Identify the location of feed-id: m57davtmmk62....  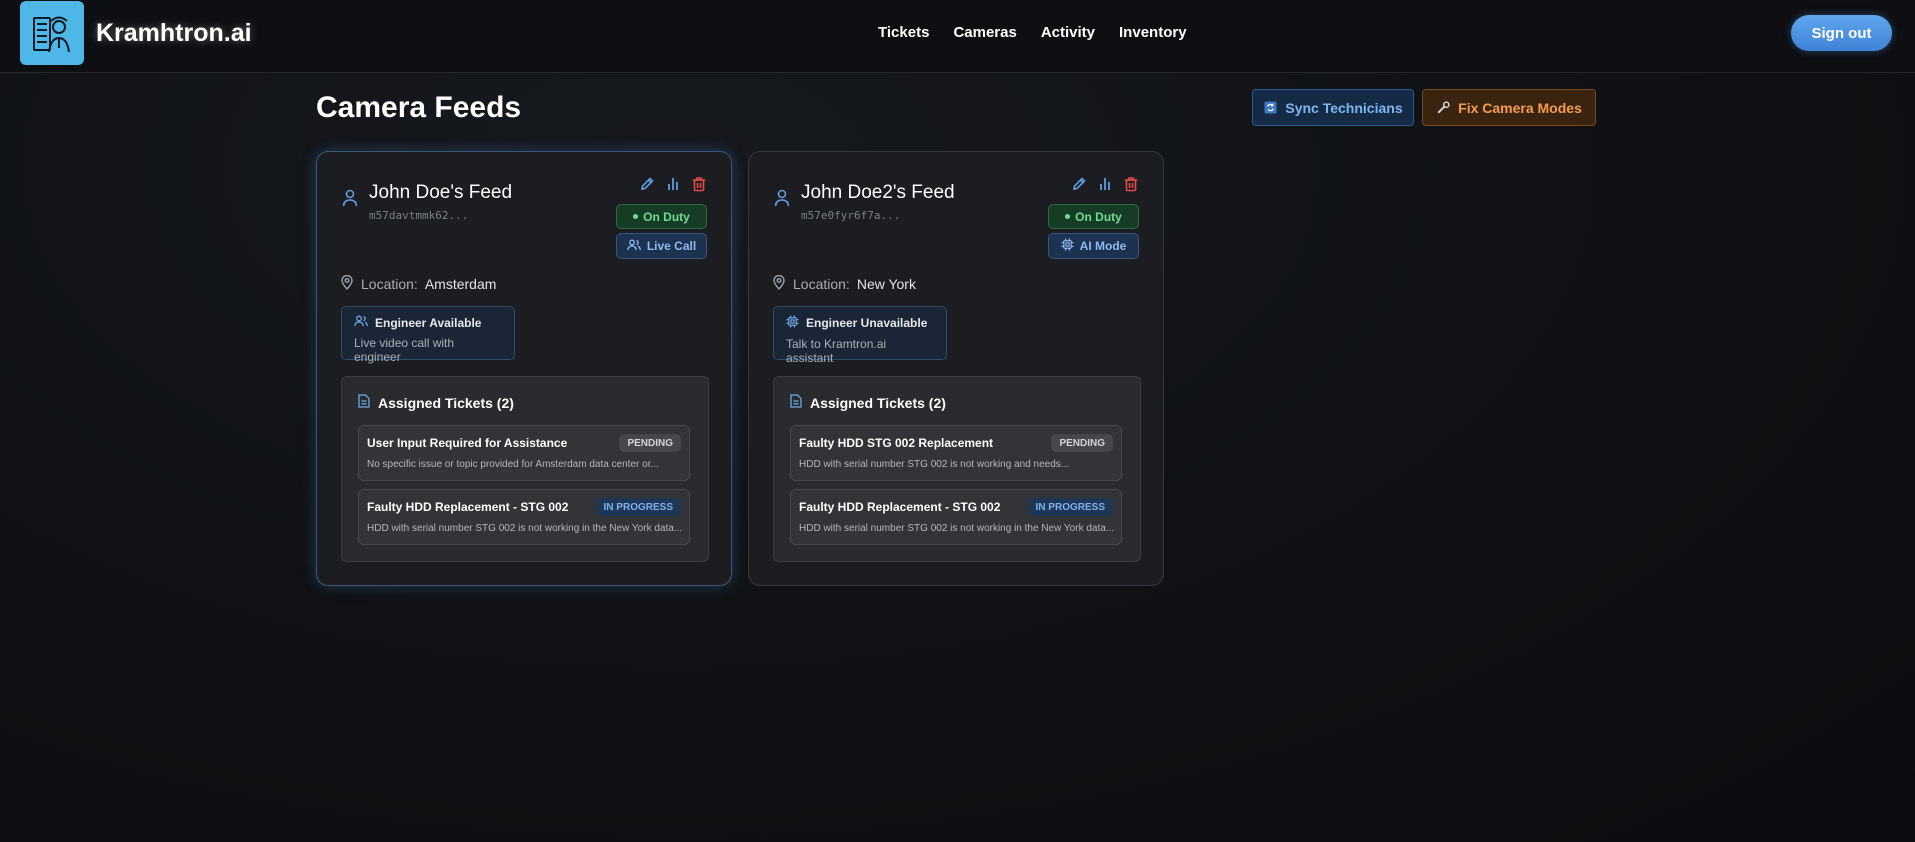
(419, 215).